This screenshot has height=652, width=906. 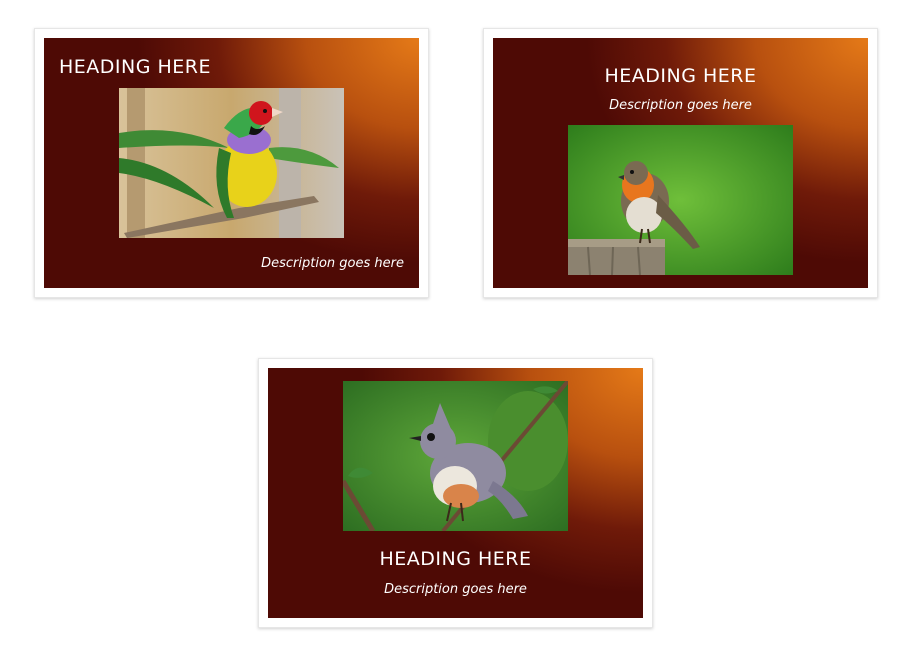 What do you see at coordinates (455, 559) in the screenshot?
I see `card-3-heading: HEADING HERE` at bounding box center [455, 559].